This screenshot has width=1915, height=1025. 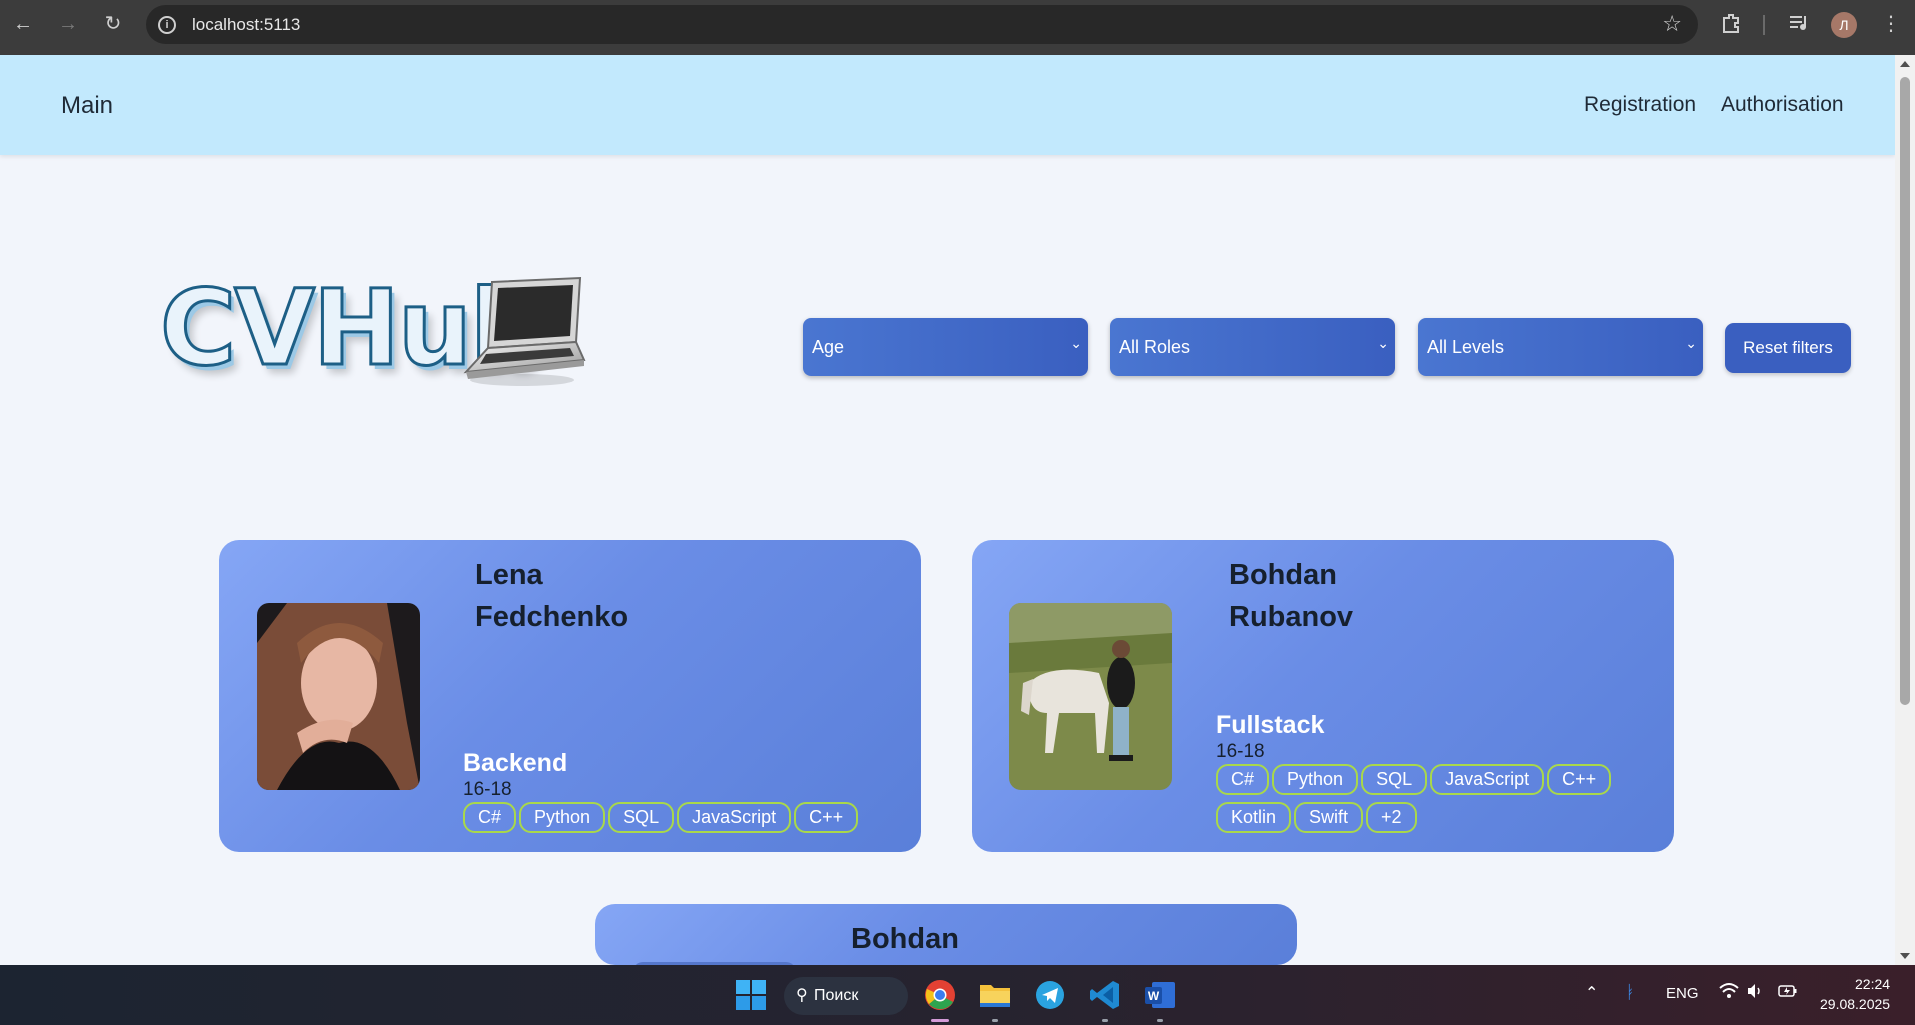 What do you see at coordinates (751, 995) in the screenshot?
I see `windows-start-icon` at bounding box center [751, 995].